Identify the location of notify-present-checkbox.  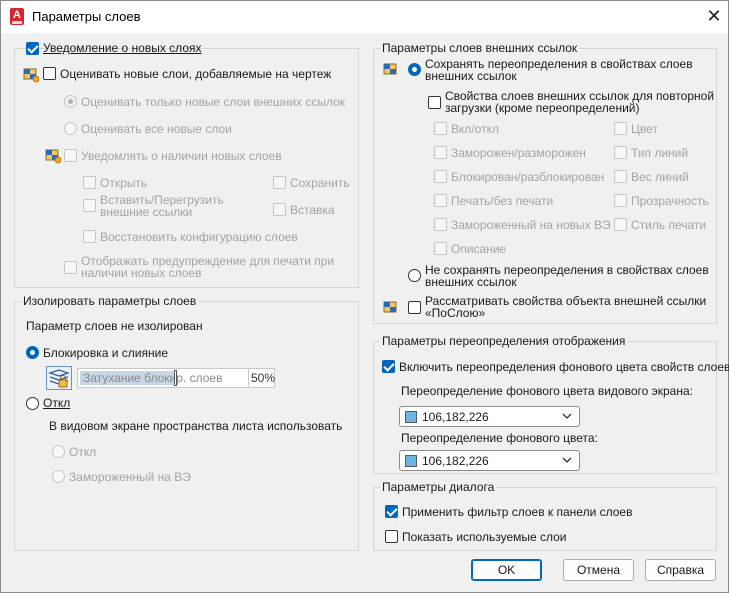
(70, 155).